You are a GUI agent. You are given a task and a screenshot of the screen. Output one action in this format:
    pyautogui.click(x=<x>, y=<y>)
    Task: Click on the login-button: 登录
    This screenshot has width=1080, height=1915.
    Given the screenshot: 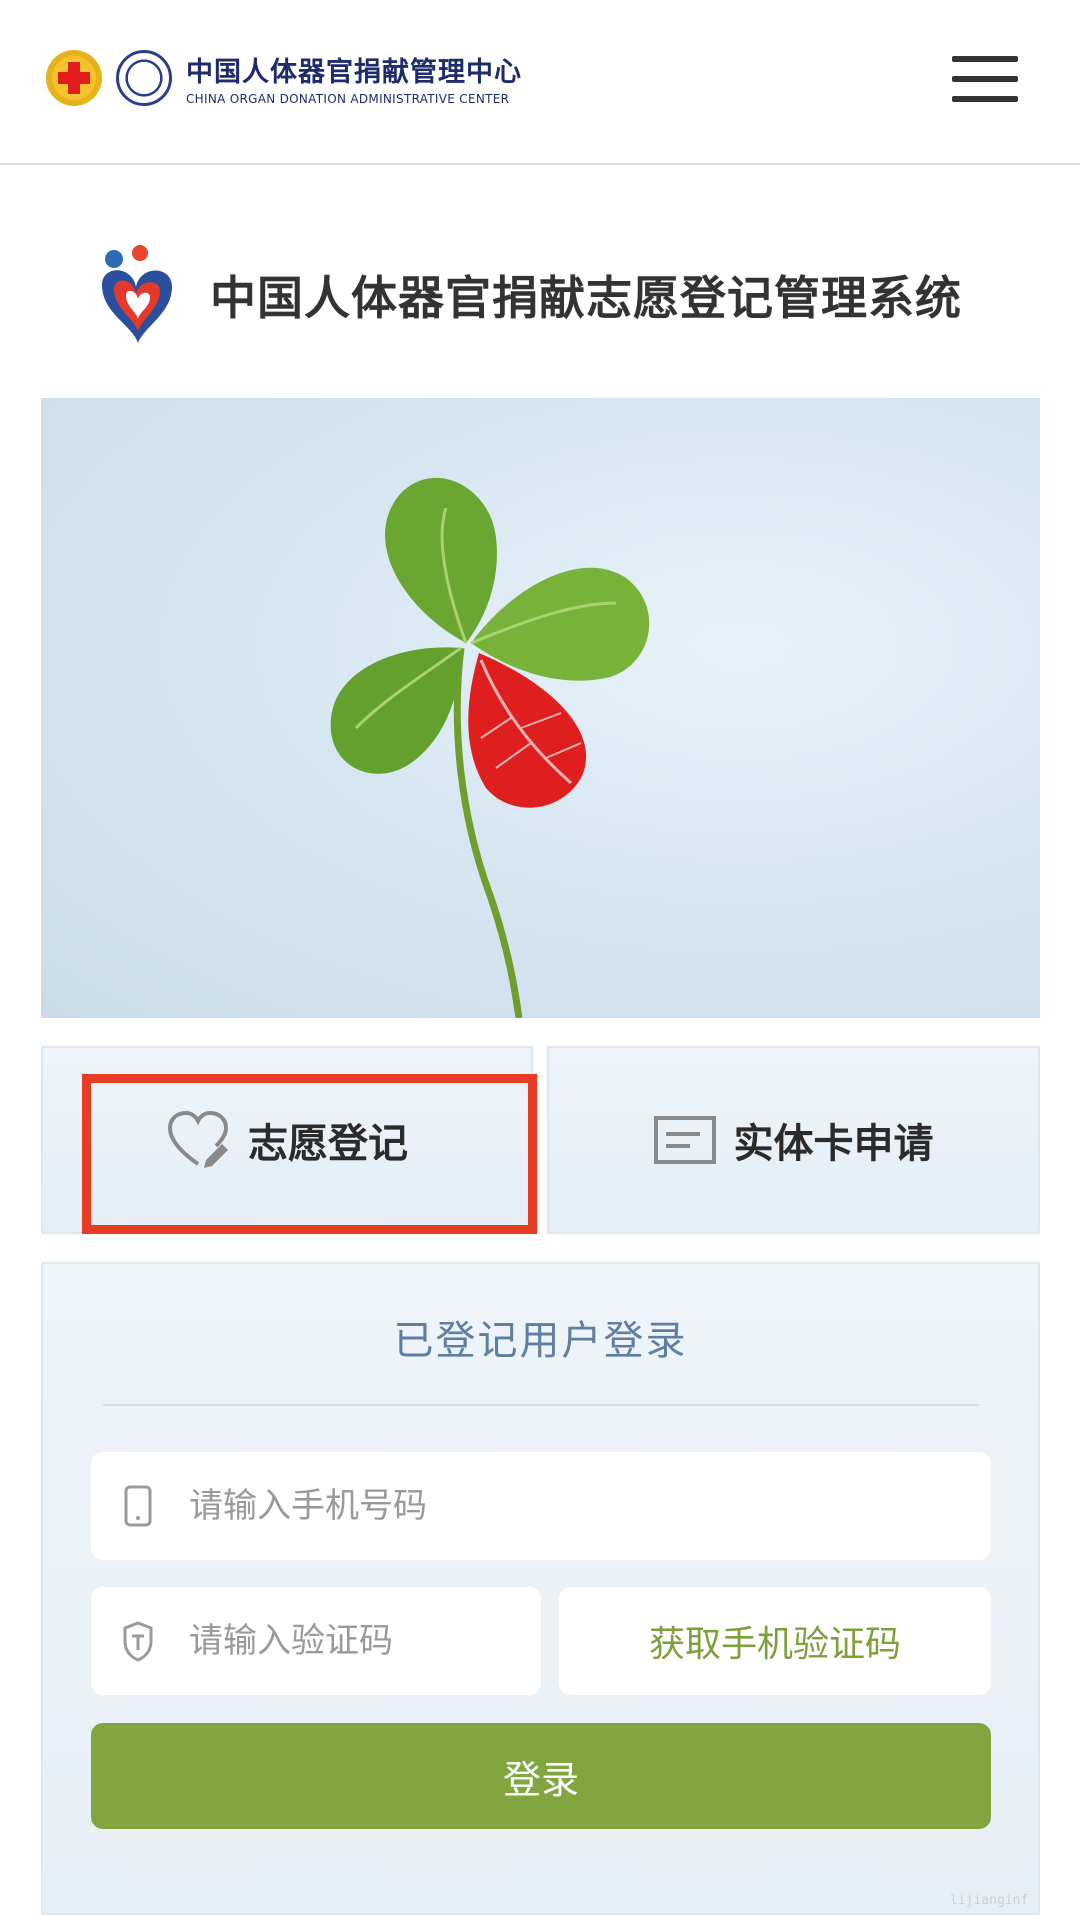 What is the action you would take?
    pyautogui.click(x=541, y=1776)
    